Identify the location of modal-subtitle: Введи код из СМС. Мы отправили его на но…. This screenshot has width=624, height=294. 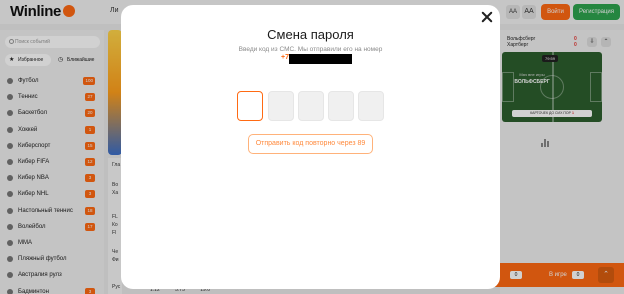
(310, 49).